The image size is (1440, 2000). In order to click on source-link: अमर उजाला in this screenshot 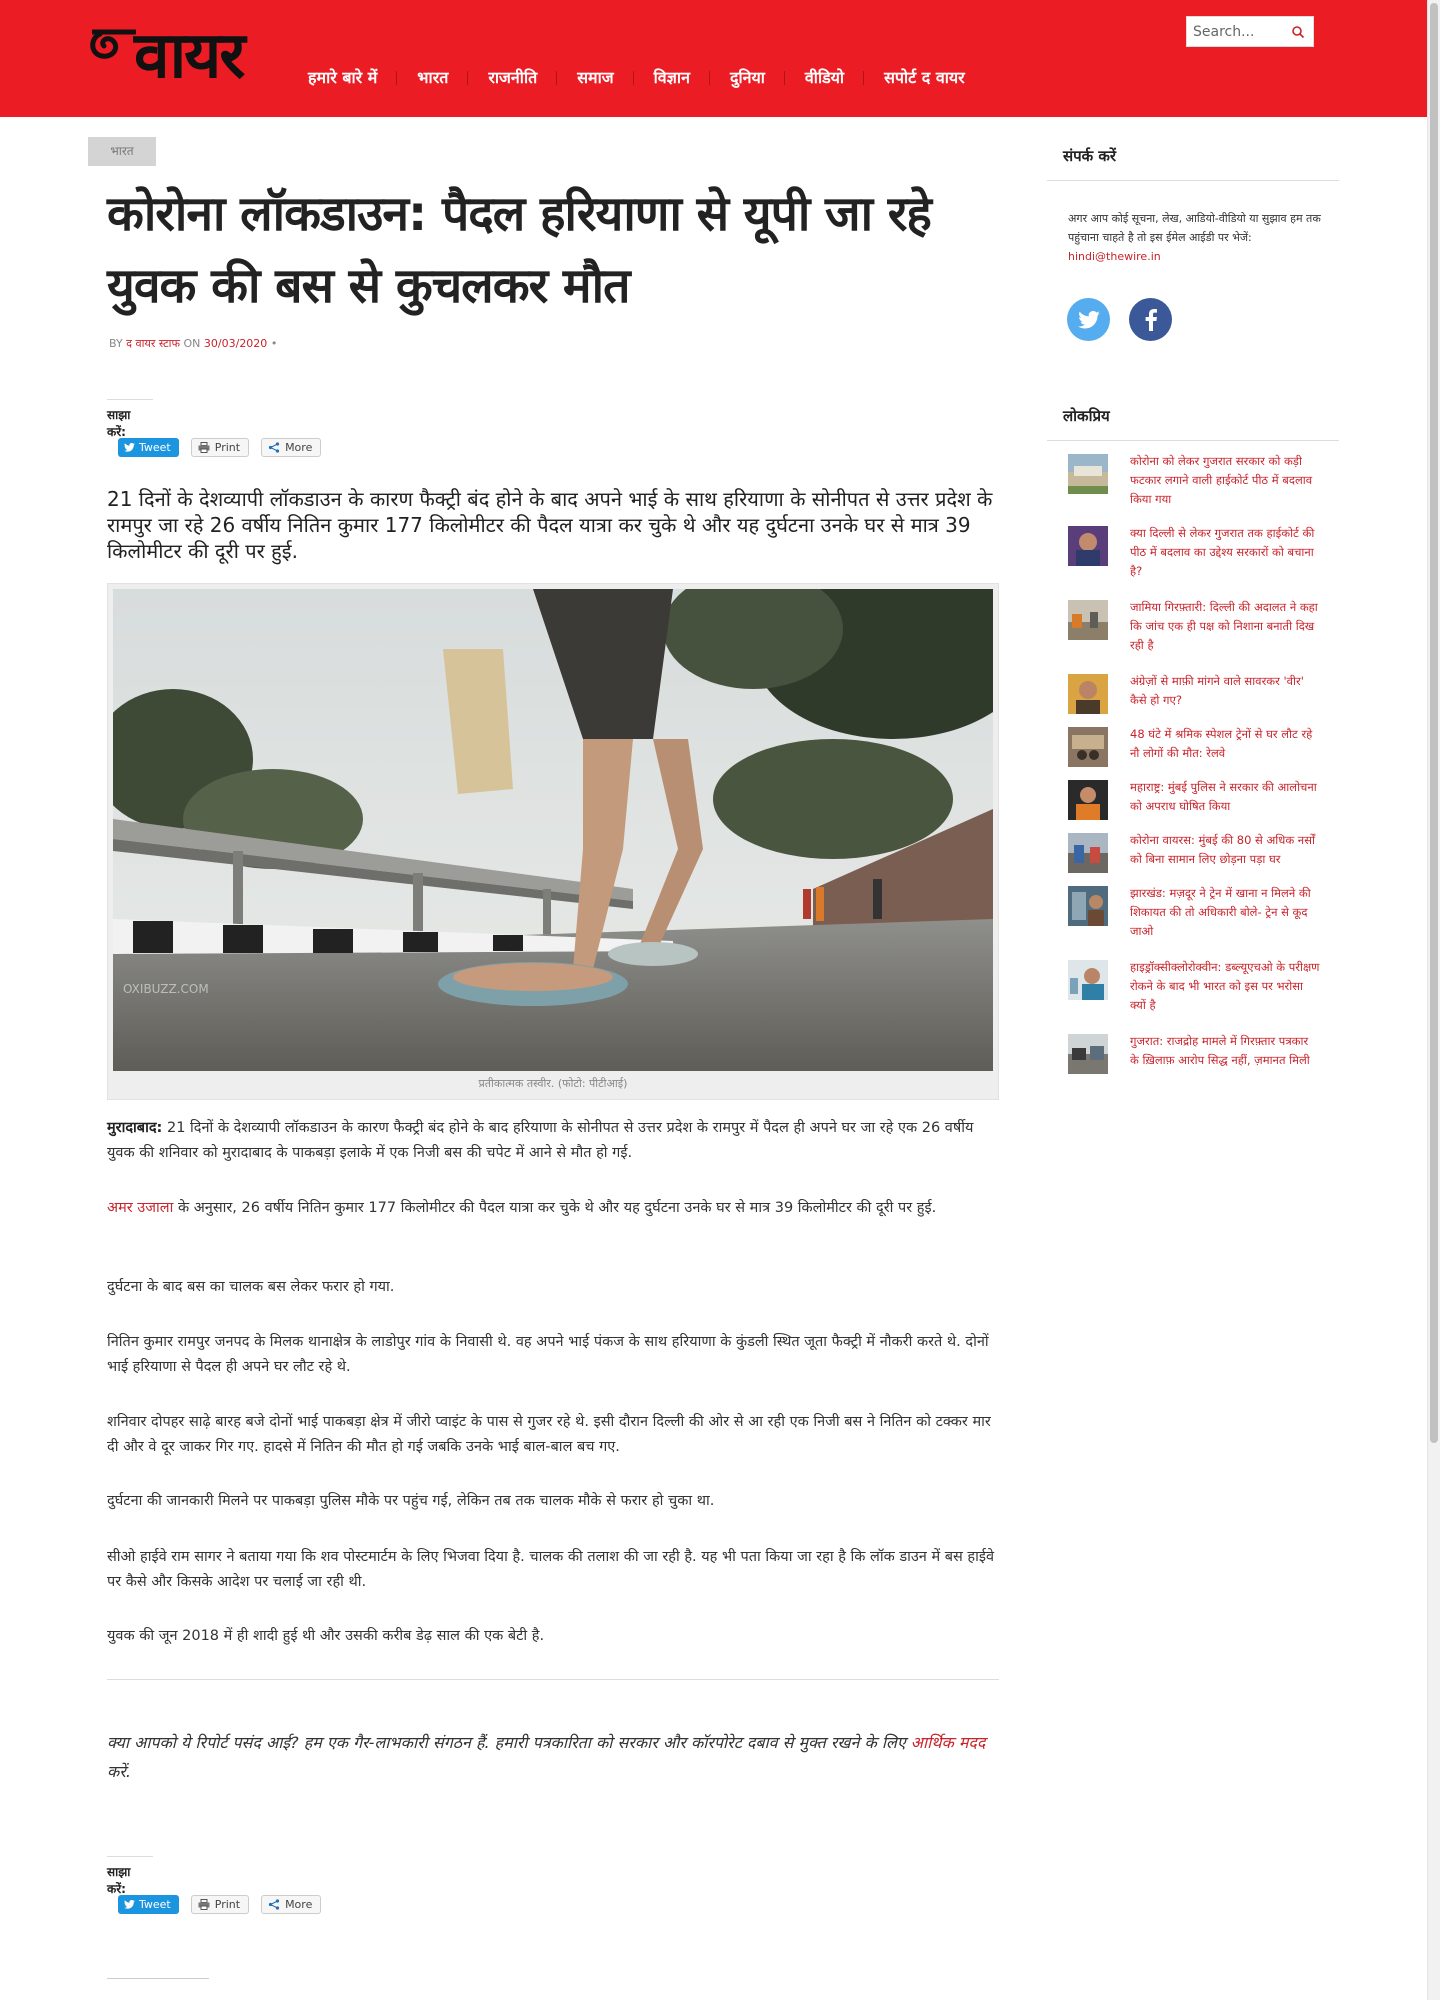, I will do `click(140, 1208)`.